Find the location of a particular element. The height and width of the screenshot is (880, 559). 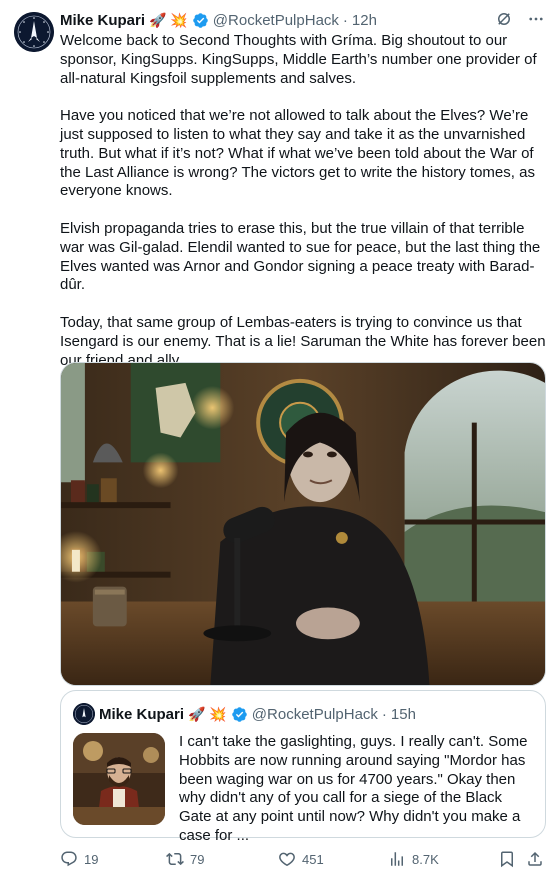

views-count: 8.7K is located at coordinates (425, 859).